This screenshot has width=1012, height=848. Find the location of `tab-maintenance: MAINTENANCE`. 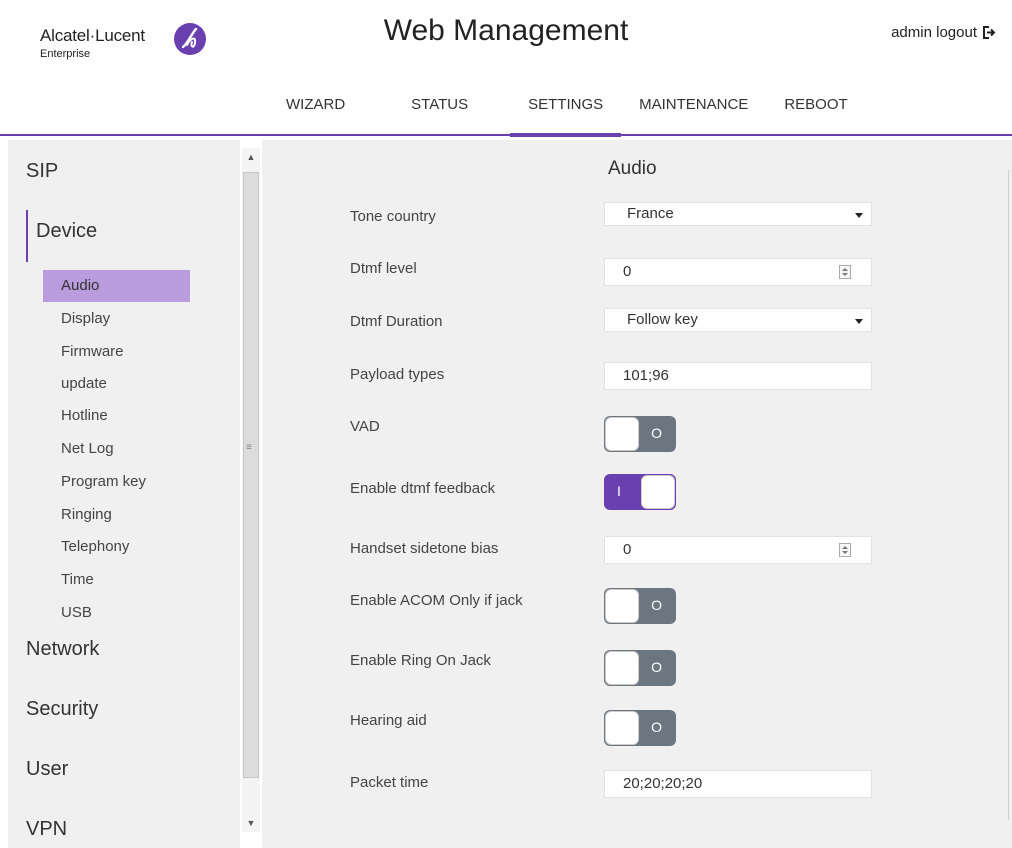

tab-maintenance: MAINTENANCE is located at coordinates (693, 111).